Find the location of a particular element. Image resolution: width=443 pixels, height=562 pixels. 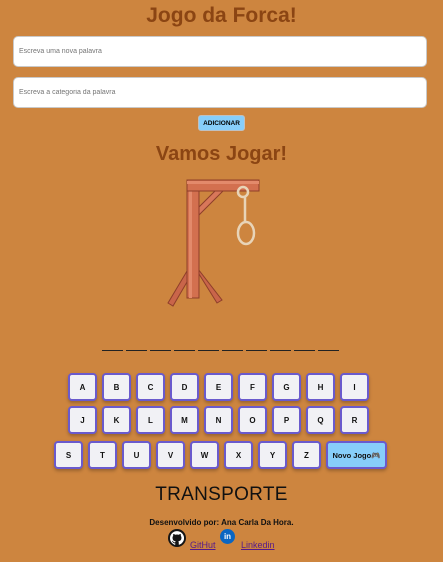

key-v: V is located at coordinates (170, 455).